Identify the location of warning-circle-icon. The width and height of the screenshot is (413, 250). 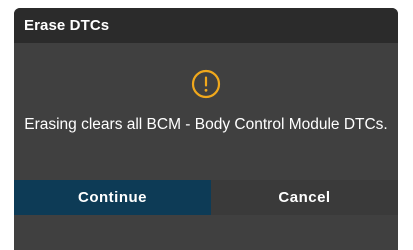
(206, 84).